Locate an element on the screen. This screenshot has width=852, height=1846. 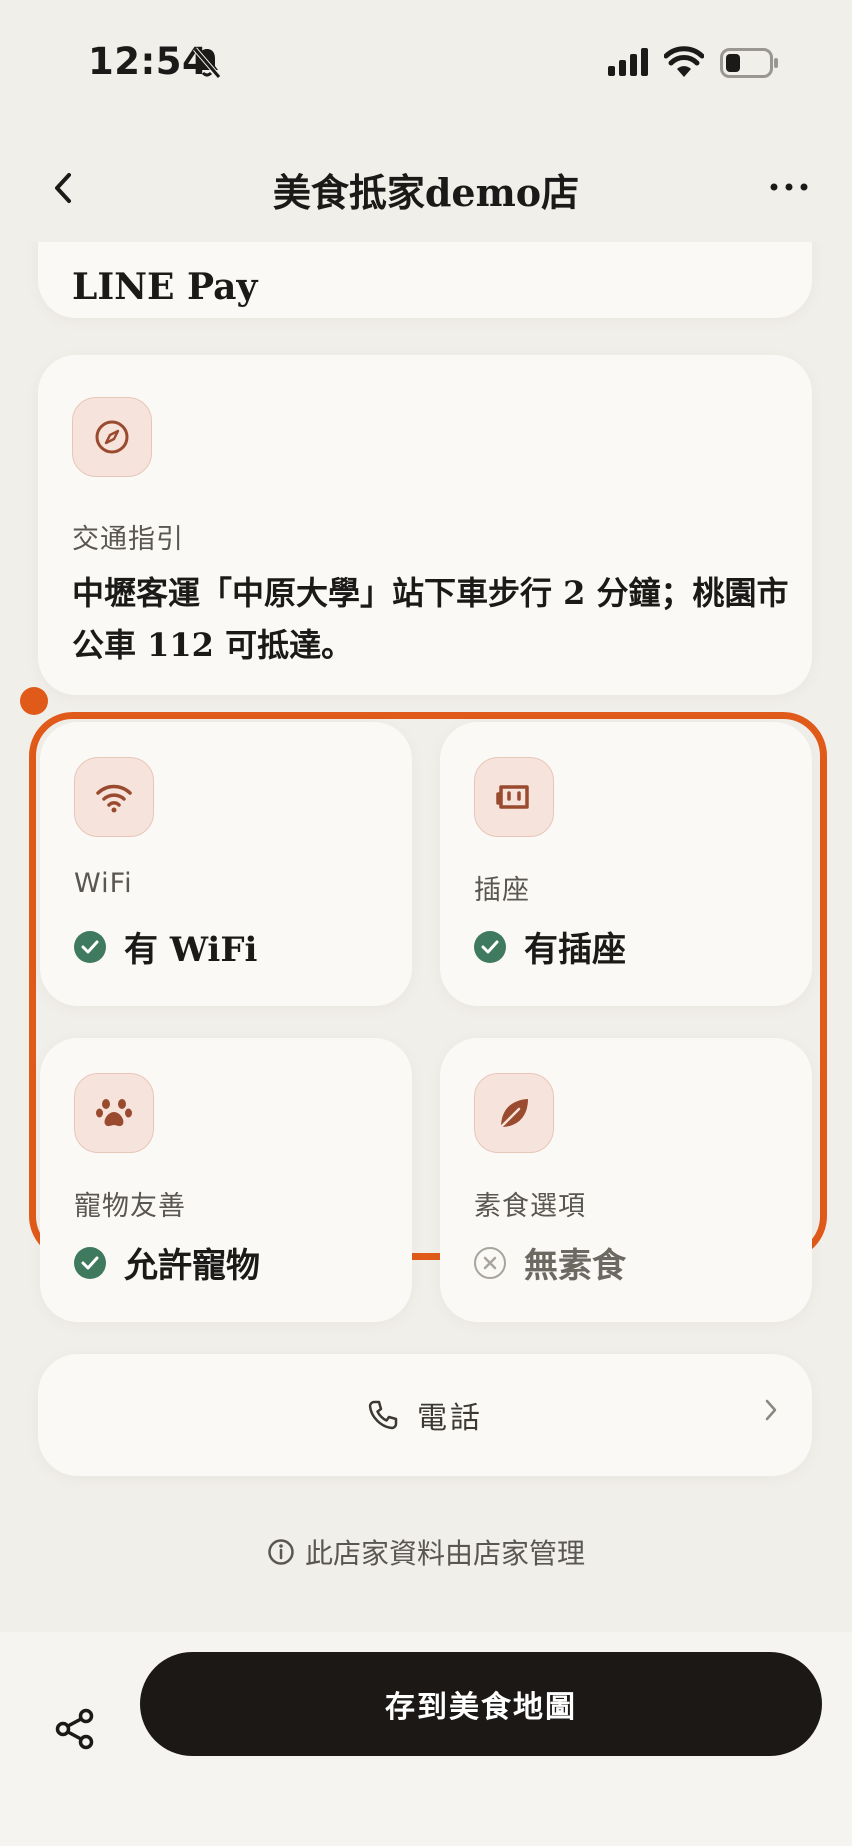
transit-label: 交通指引 is located at coordinates (128, 539).